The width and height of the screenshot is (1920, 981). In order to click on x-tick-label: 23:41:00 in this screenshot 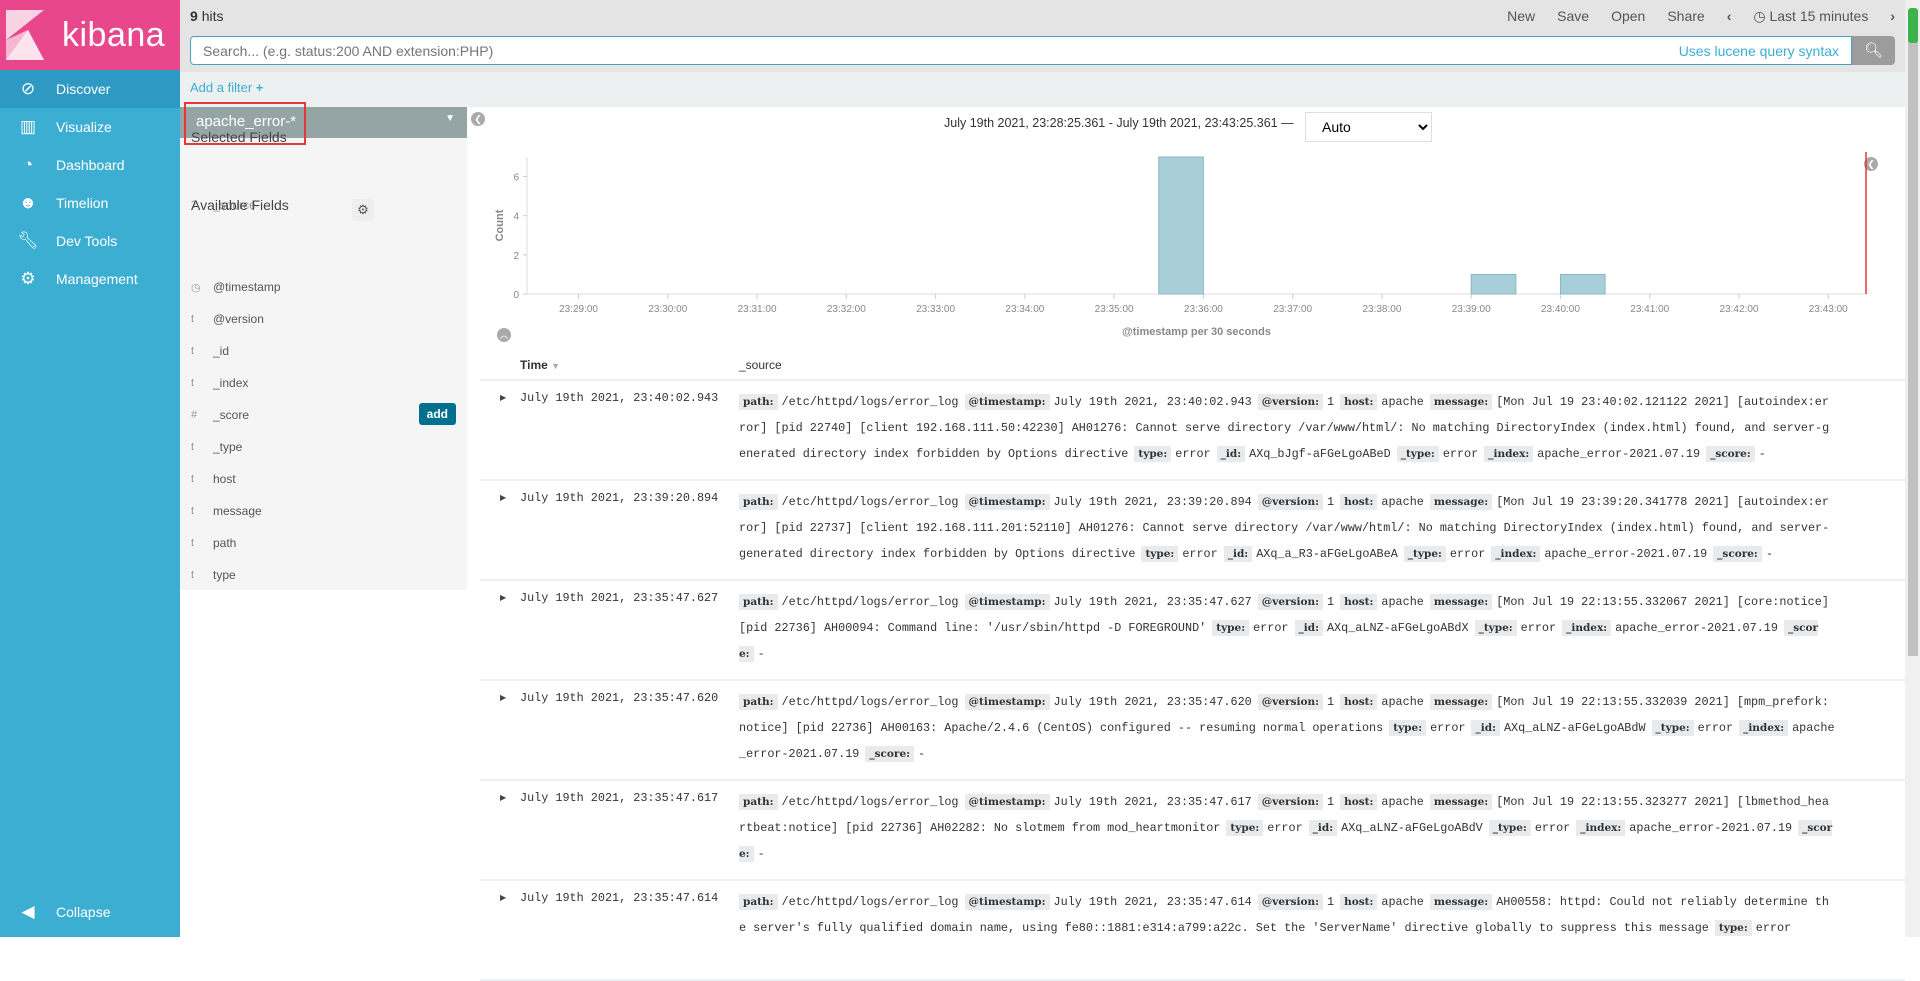, I will do `click(1649, 309)`.